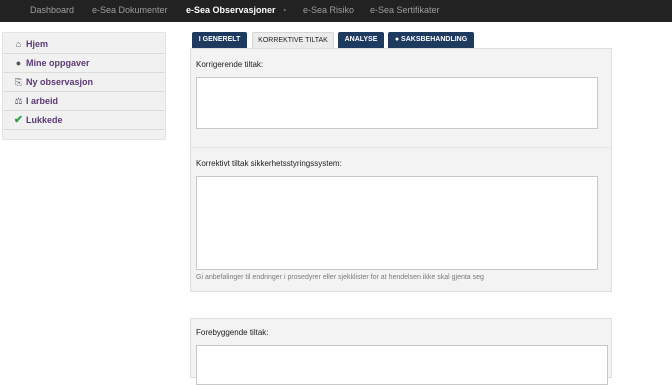 Image resolution: width=672 pixels, height=385 pixels. What do you see at coordinates (37, 44) in the screenshot?
I see `sidebar-item-label: Hjem` at bounding box center [37, 44].